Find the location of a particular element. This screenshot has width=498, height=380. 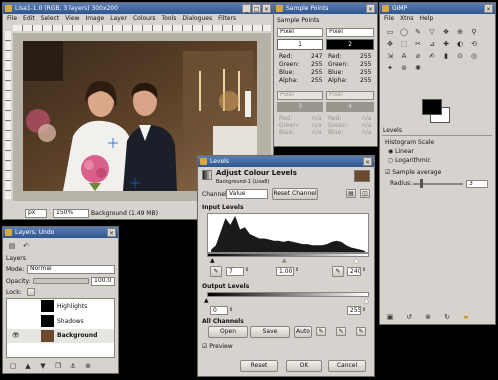

cut-icon: ✂ is located at coordinates (418, 44).